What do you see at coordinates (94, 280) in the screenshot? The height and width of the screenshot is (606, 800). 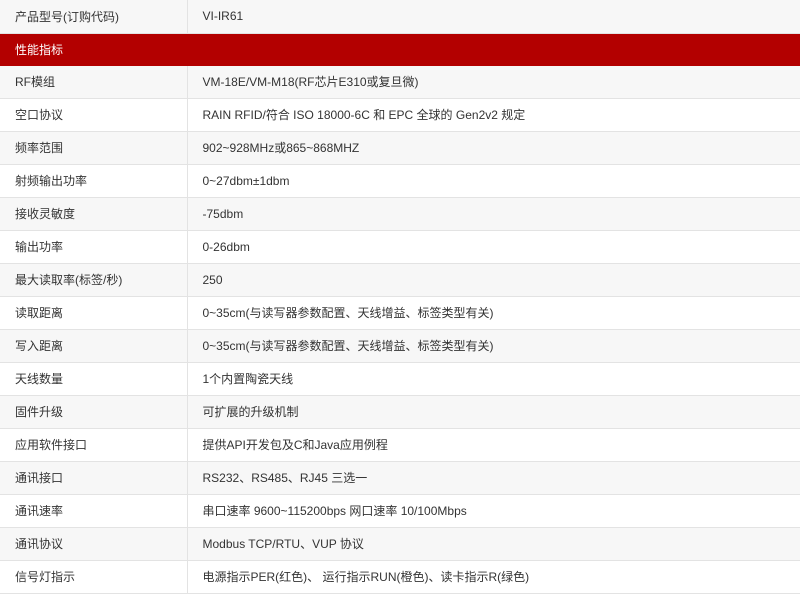 I see `spec-label: 最大读取率(标签/秒)` at bounding box center [94, 280].